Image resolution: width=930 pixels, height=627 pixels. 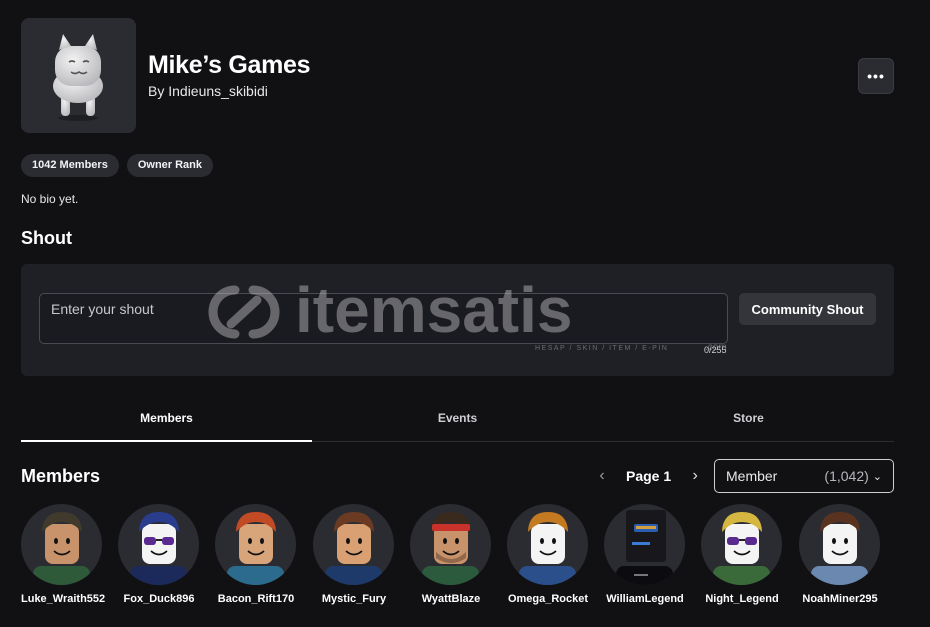 What do you see at coordinates (63, 599) in the screenshot?
I see `member-name: Luke_Wraith552` at bounding box center [63, 599].